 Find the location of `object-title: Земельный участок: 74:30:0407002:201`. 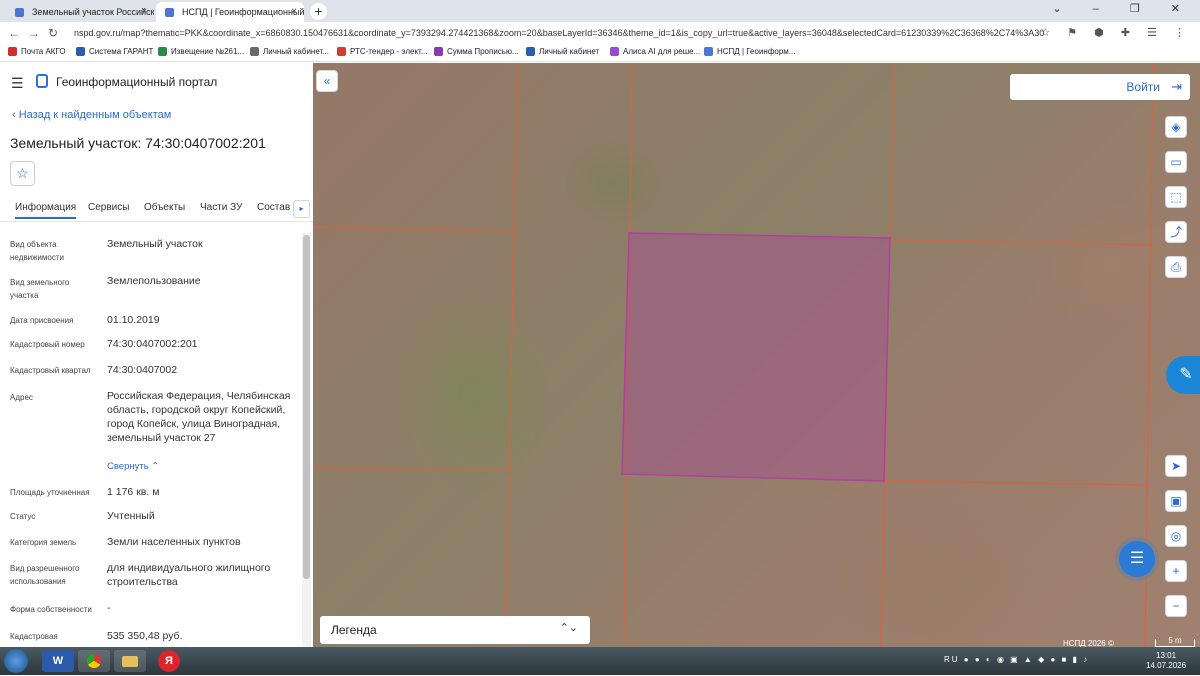

object-title: Земельный участок: 74:30:0407002:201 is located at coordinates (138, 143).